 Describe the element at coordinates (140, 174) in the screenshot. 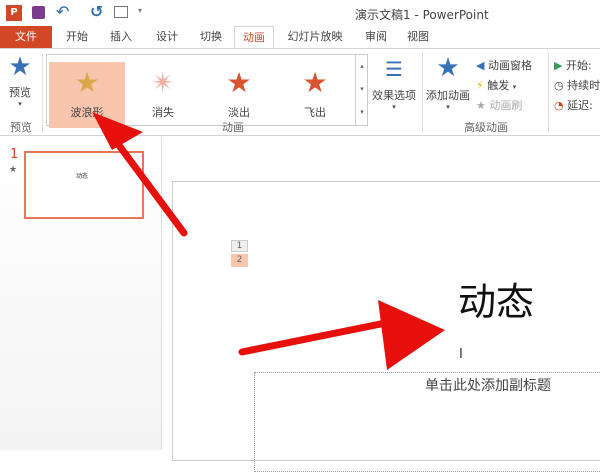

I see `arrow-to-gallery` at that location.